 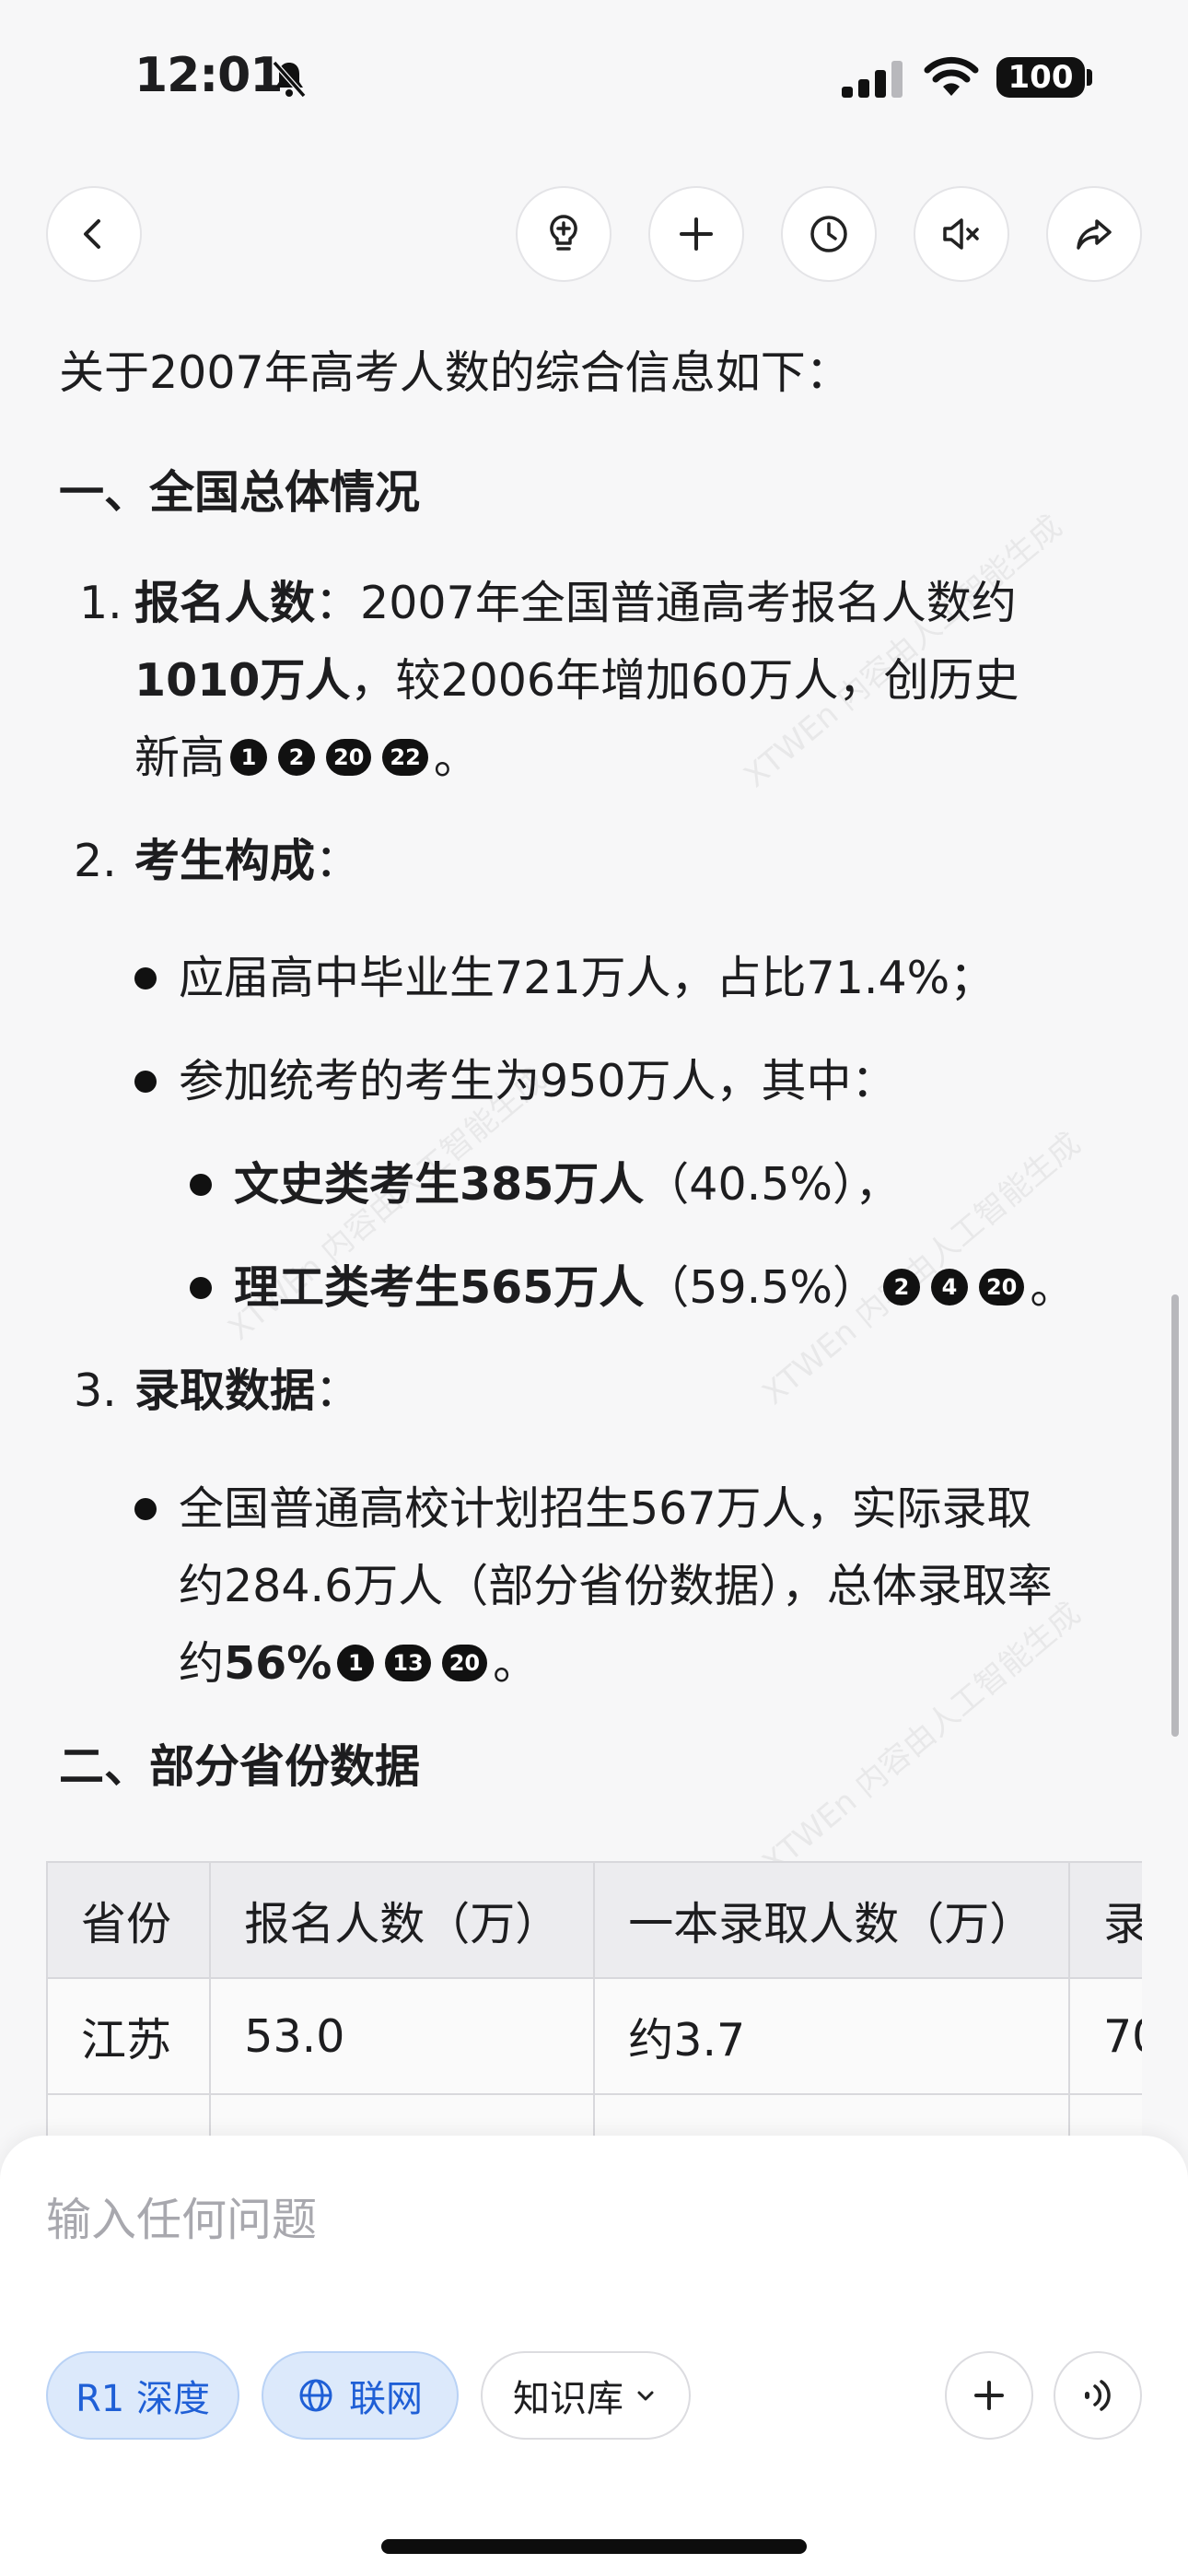 I want to click on speaker-muted-icon, so click(x=961, y=234).